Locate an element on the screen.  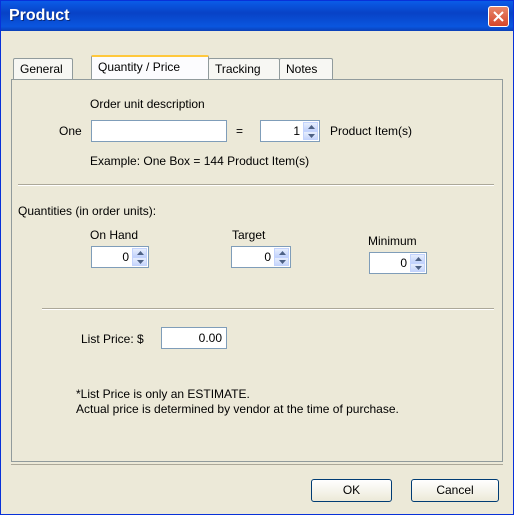
order-unit-quantity-value: 1 is located at coordinates (296, 131).